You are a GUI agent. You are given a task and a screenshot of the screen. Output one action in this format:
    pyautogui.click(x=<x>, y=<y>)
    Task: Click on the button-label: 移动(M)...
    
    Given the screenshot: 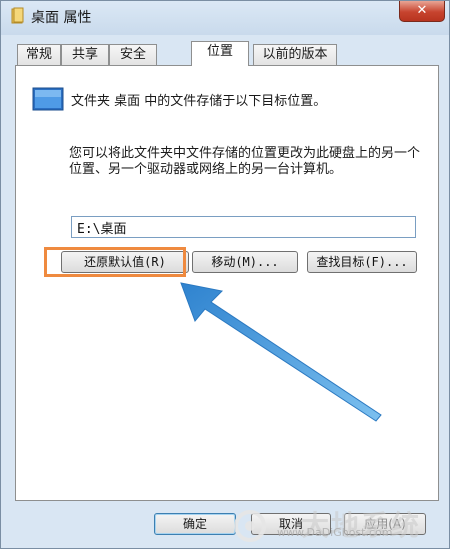 What is the action you would take?
    pyautogui.click(x=245, y=262)
    